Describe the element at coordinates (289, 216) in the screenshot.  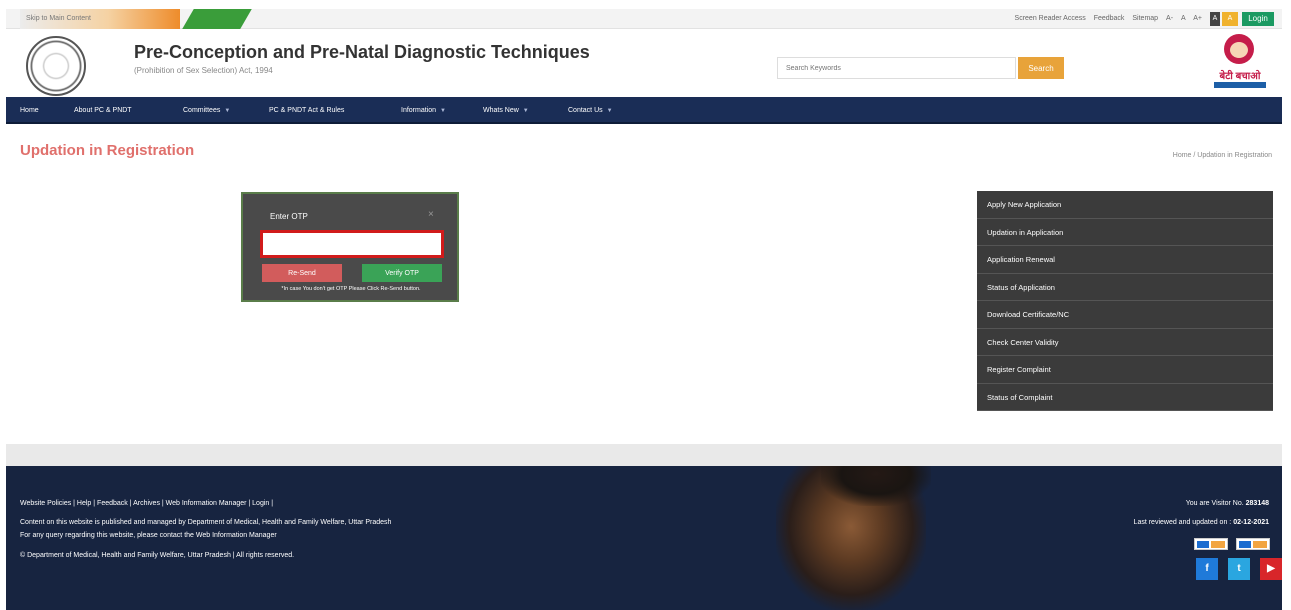
I see `otp-label: Enter OTP` at that location.